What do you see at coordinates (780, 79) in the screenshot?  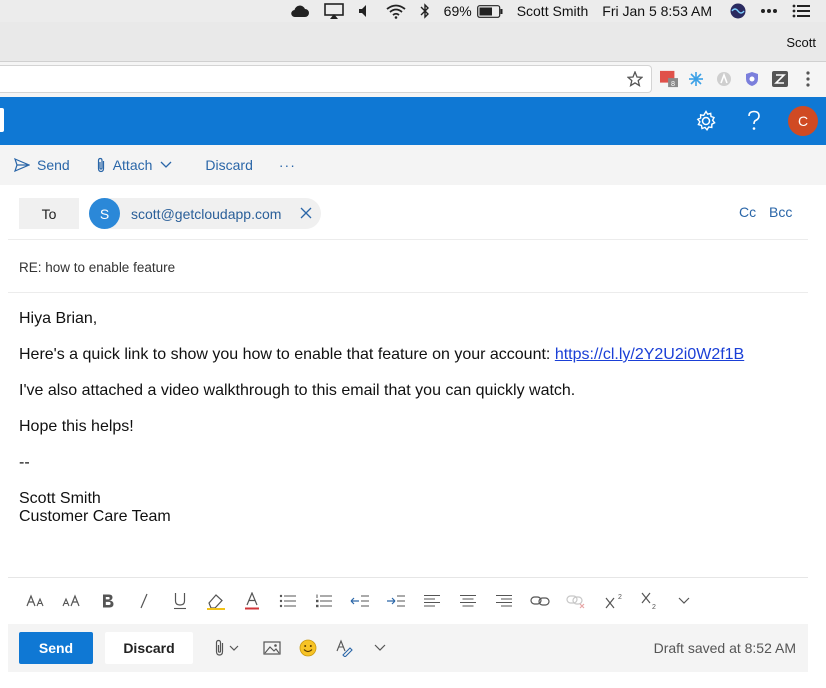 I see `extension-z-icon` at bounding box center [780, 79].